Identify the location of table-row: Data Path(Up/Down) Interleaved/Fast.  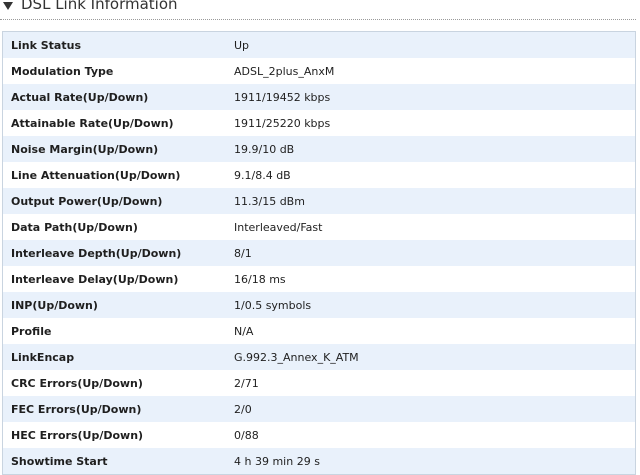
(319, 227).